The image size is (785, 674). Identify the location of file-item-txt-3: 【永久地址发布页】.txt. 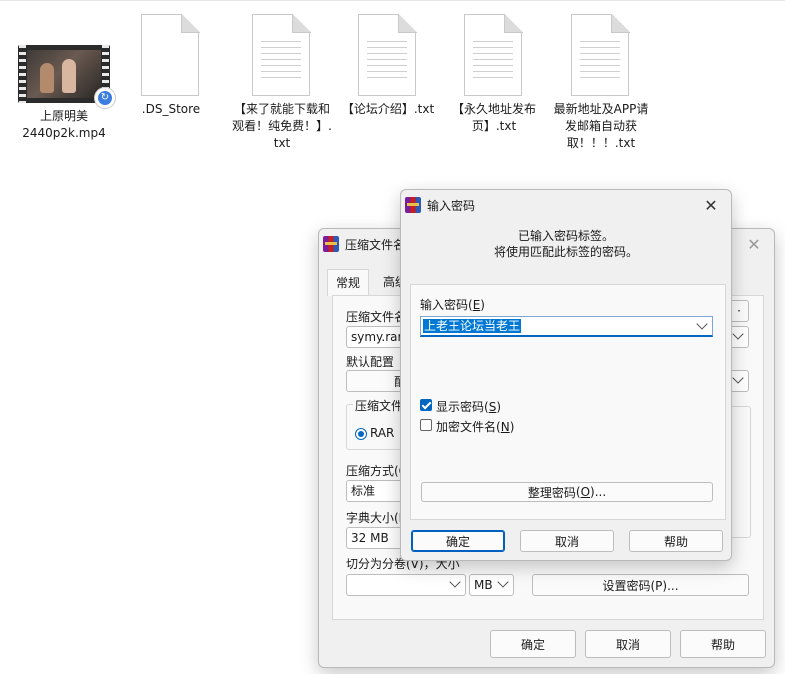
(494, 74).